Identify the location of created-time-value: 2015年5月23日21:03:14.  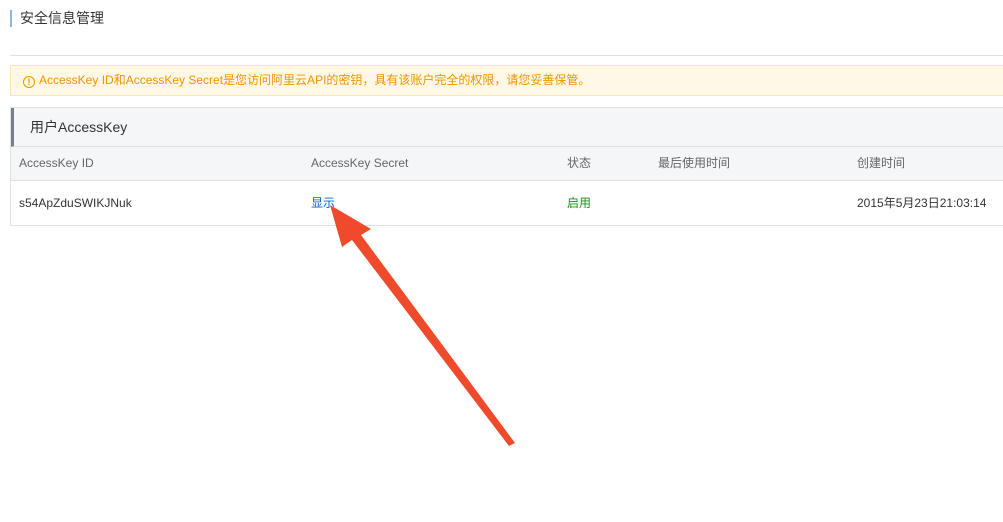
(922, 203).